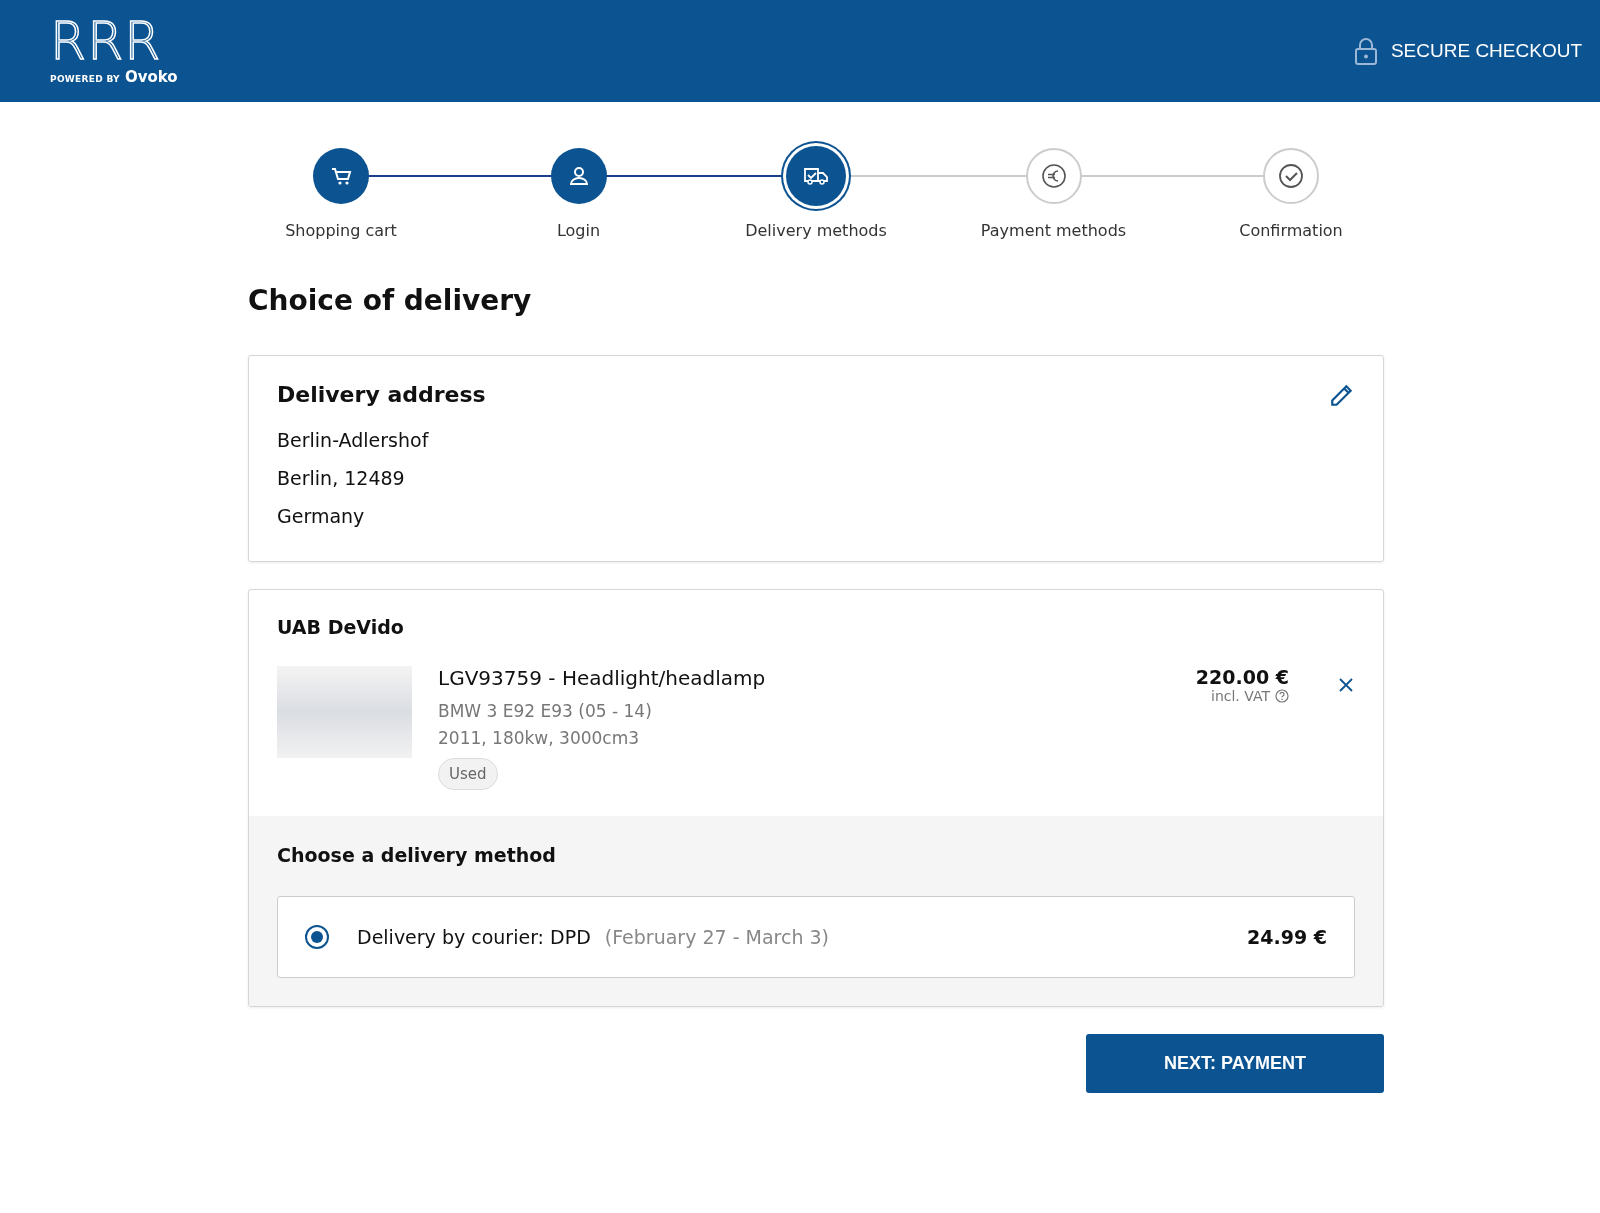 The width and height of the screenshot is (1600, 1213). I want to click on item-price: 220.00 €, so click(1242, 677).